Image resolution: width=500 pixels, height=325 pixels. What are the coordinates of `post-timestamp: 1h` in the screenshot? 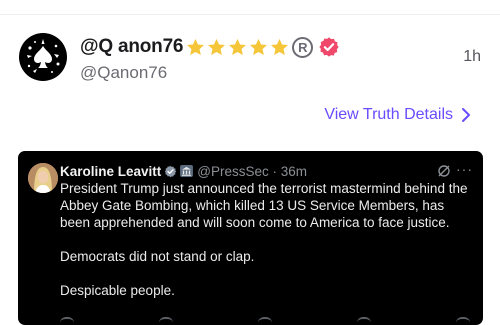 It's located at (472, 56).